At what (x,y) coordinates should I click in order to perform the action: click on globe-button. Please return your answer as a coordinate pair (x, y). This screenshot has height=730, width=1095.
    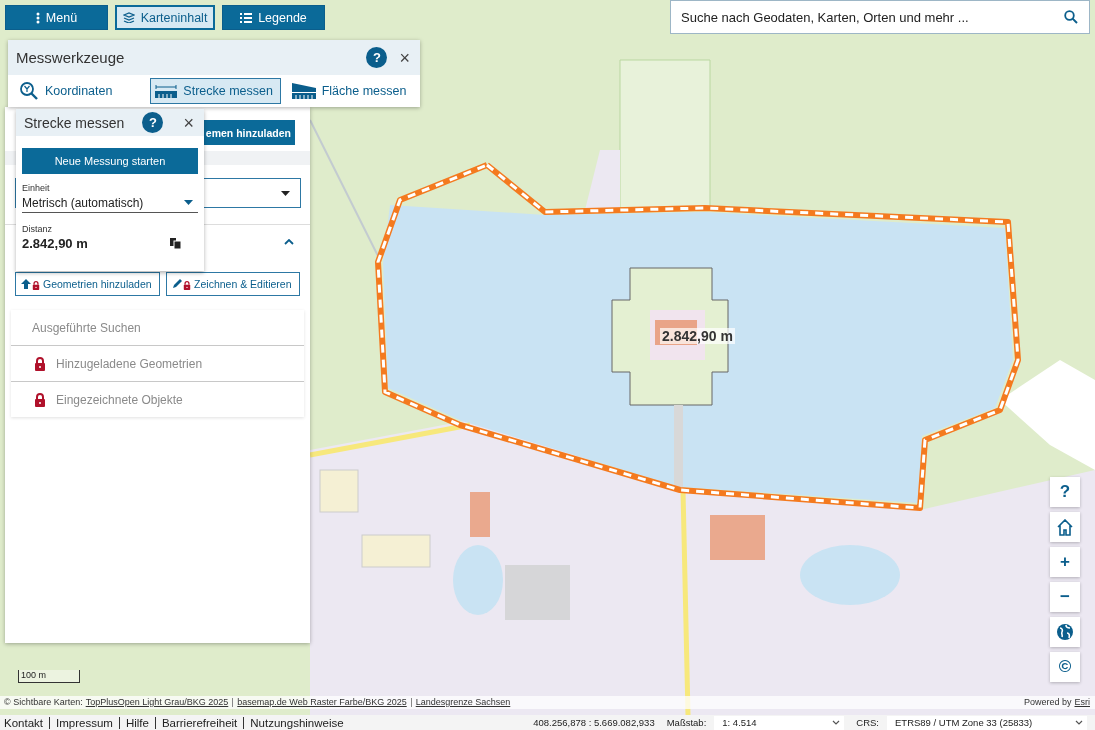
    Looking at the image, I should click on (1065, 632).